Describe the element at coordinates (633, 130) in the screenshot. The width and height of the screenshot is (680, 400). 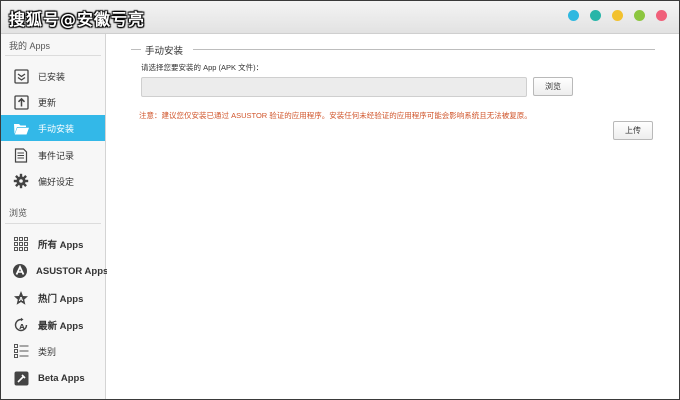
I see `upload-button: 上传` at that location.